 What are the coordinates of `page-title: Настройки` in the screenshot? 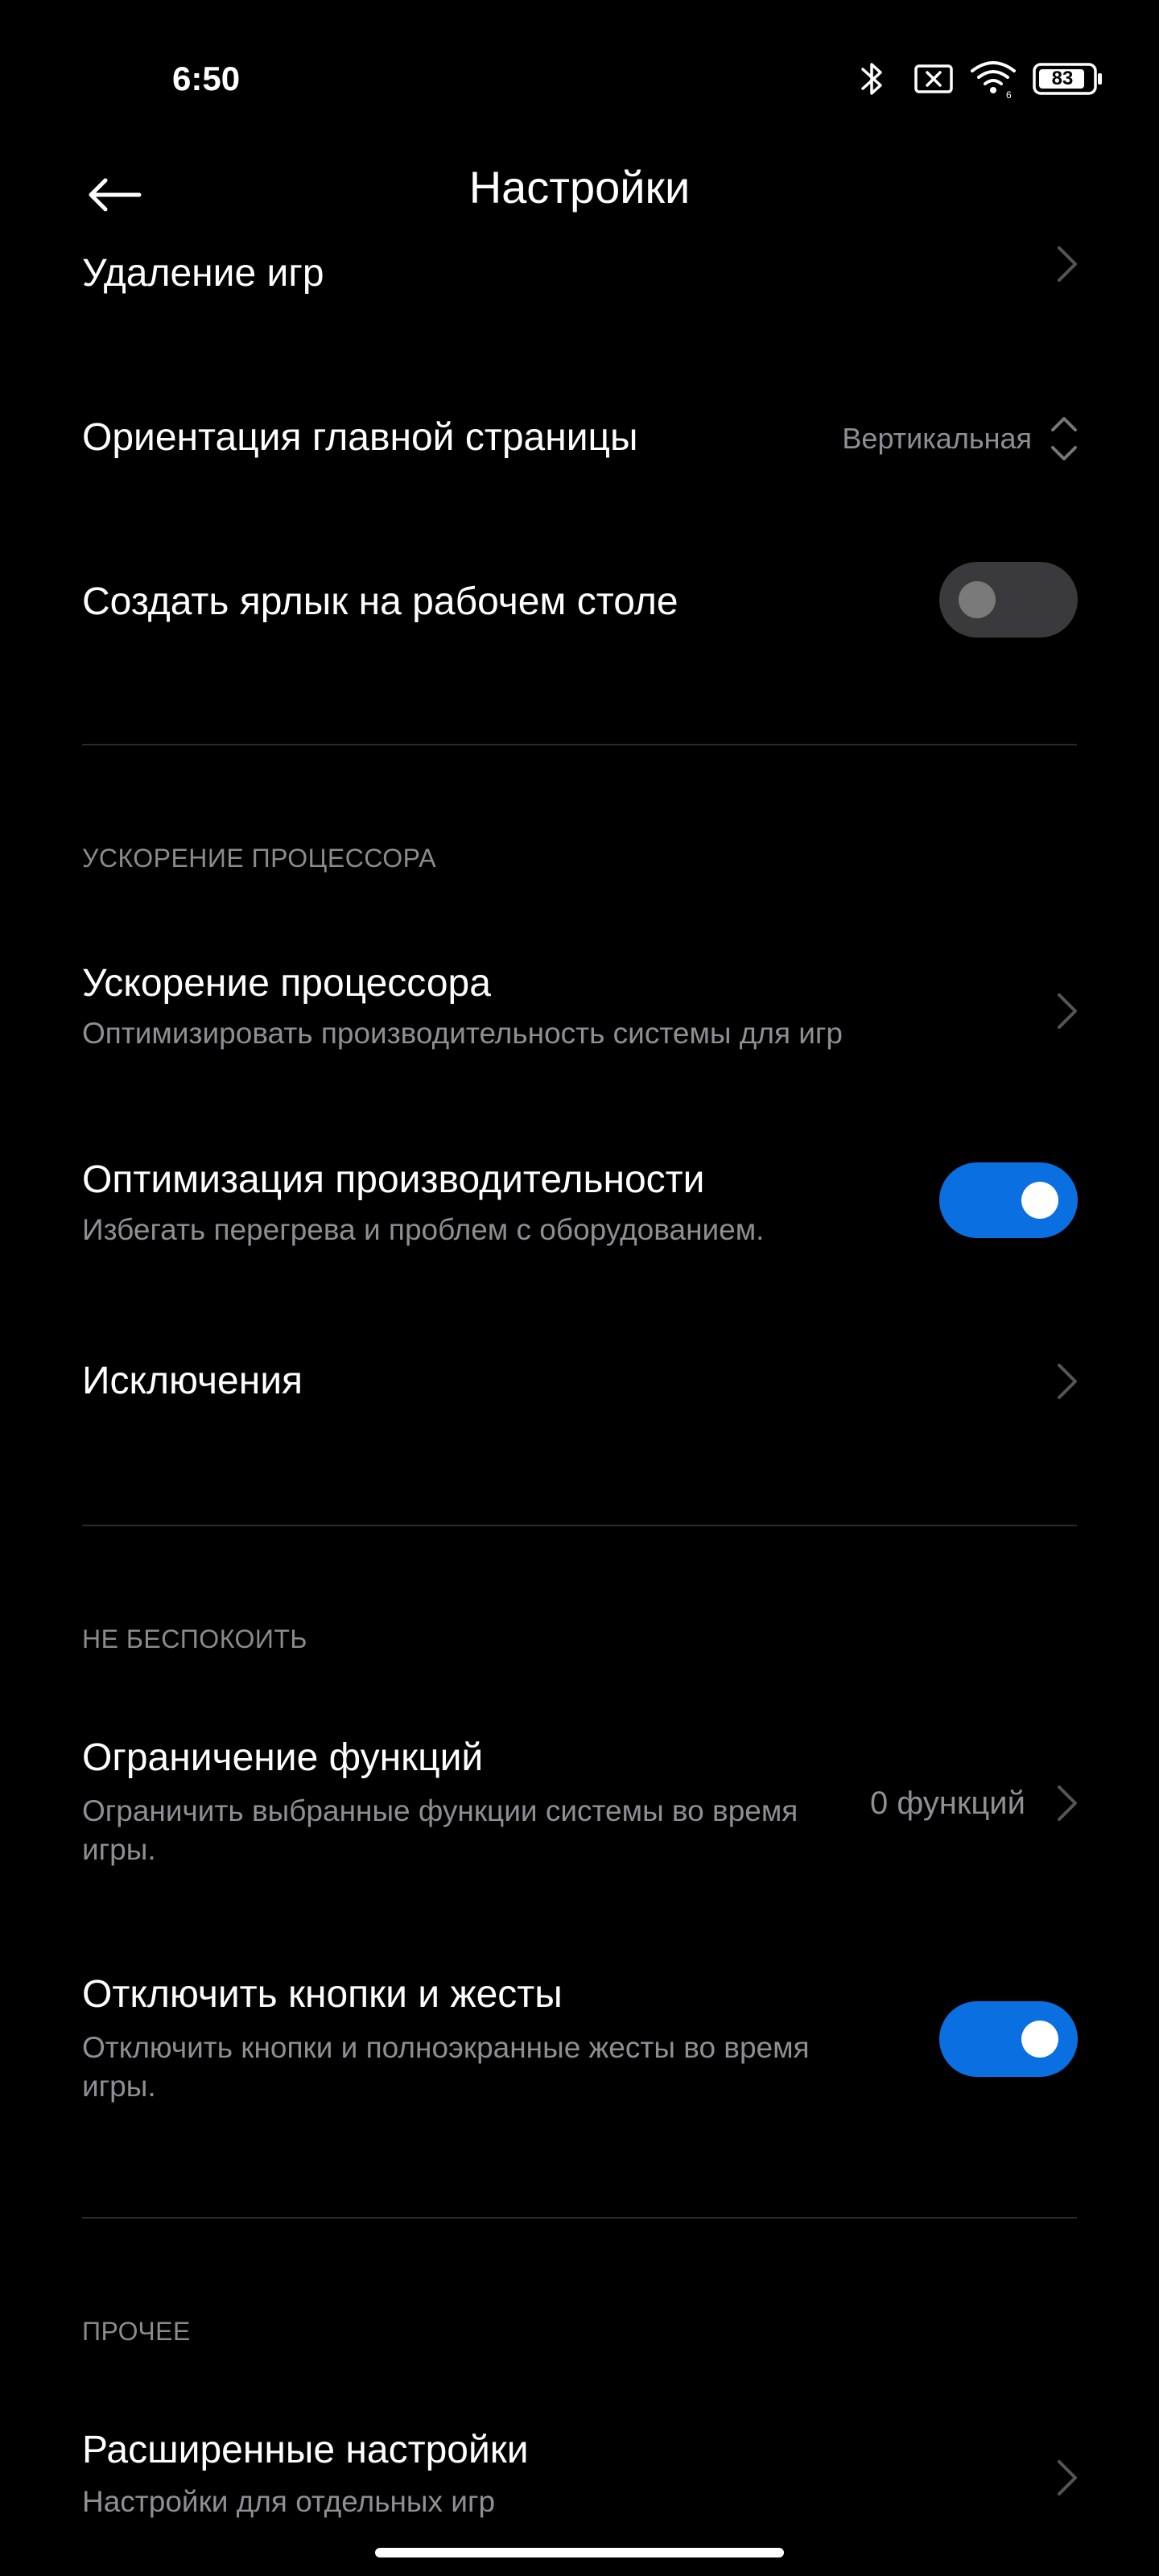 It's located at (579, 187).